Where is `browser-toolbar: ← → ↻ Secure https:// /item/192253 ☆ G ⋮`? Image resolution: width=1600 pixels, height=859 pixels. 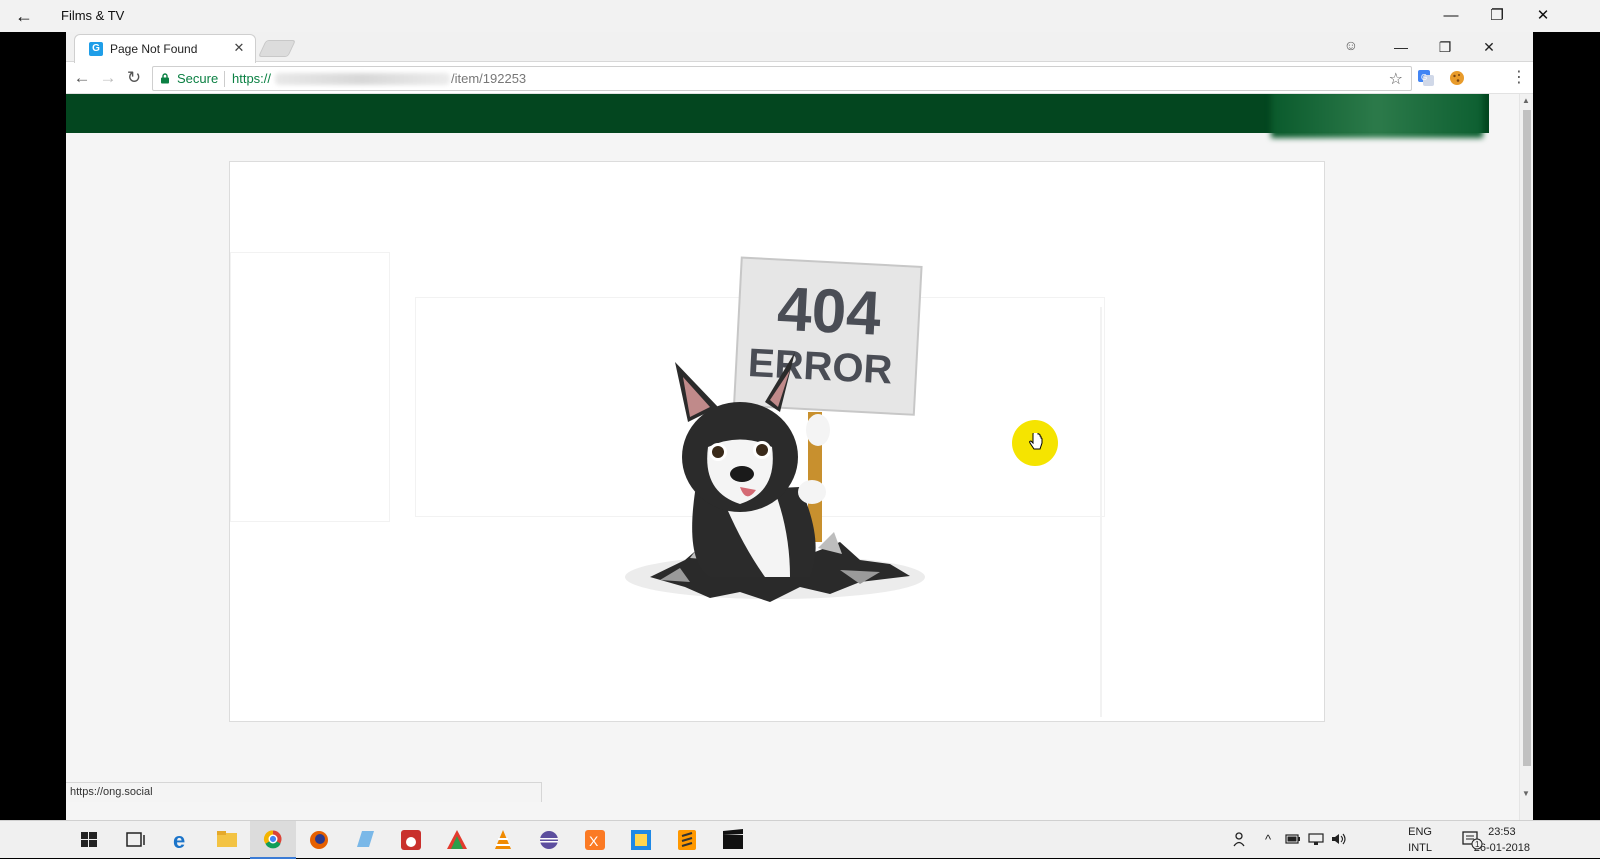
browser-toolbar: ← → ↻ Secure https:// /item/192253 ☆ G ⋮ is located at coordinates (799, 78).